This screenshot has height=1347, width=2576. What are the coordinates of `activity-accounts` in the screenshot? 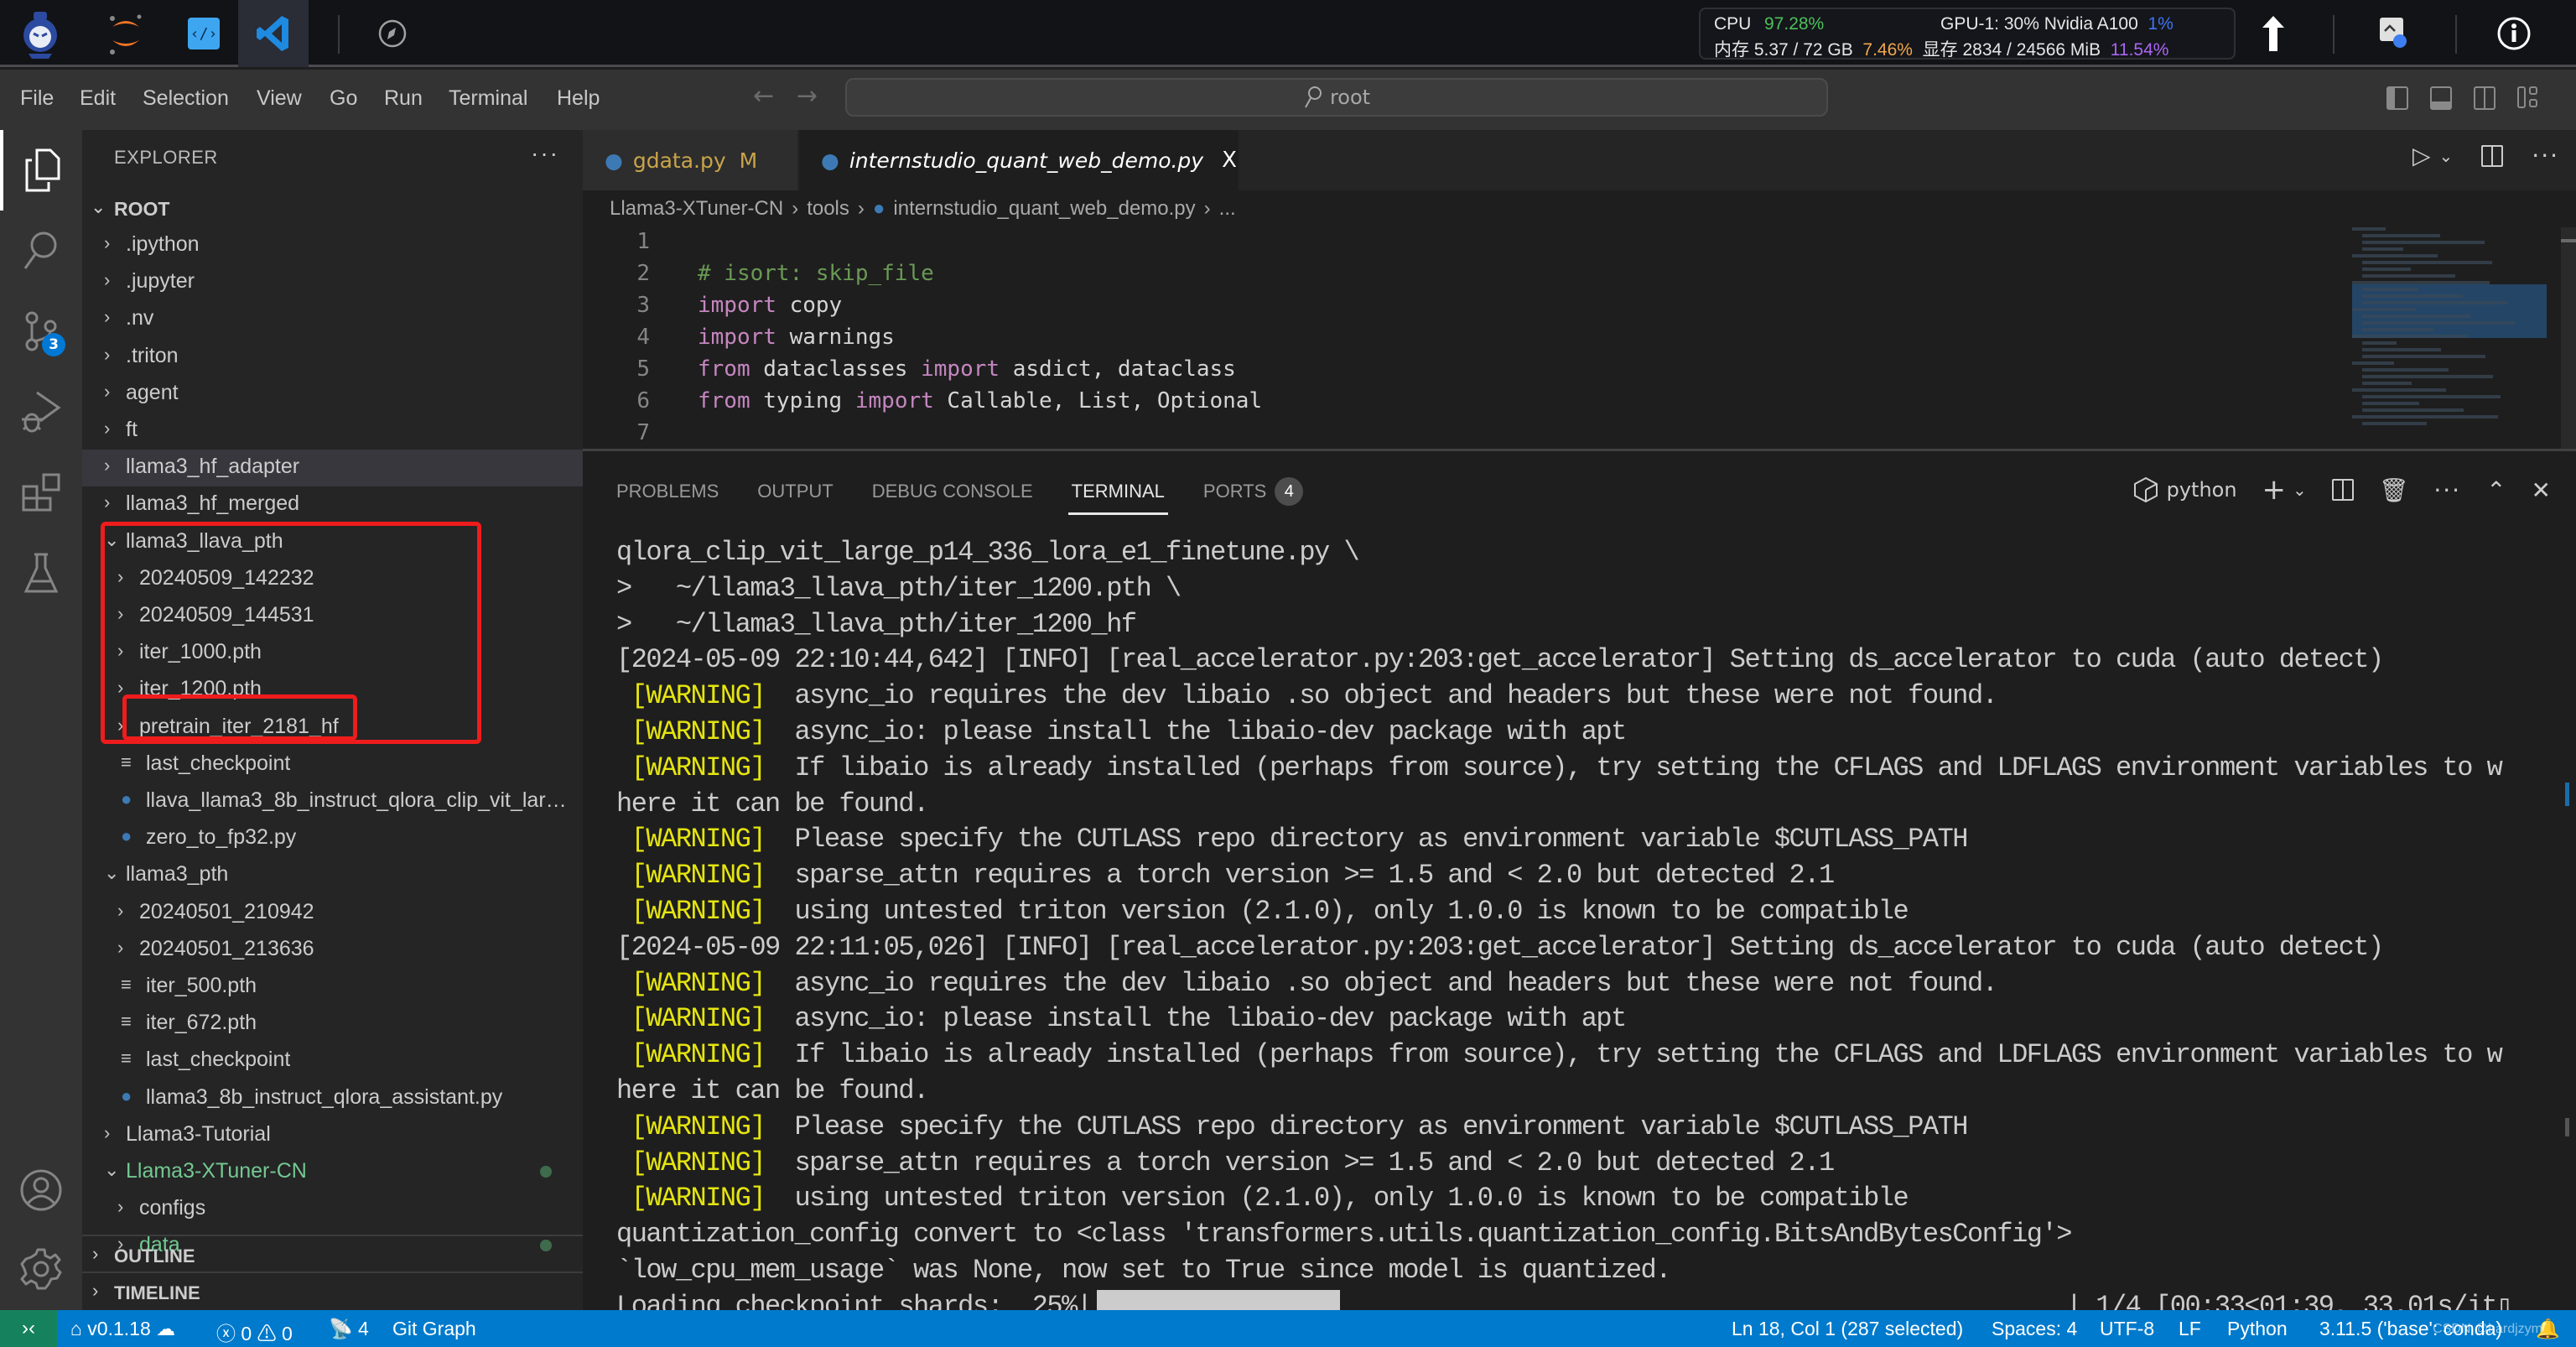 It's located at (41, 1190).